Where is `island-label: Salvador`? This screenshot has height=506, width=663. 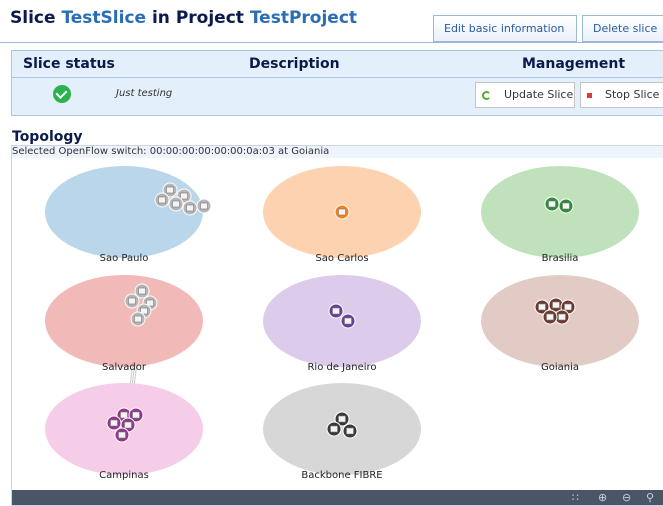
island-label: Salvador is located at coordinates (124, 367).